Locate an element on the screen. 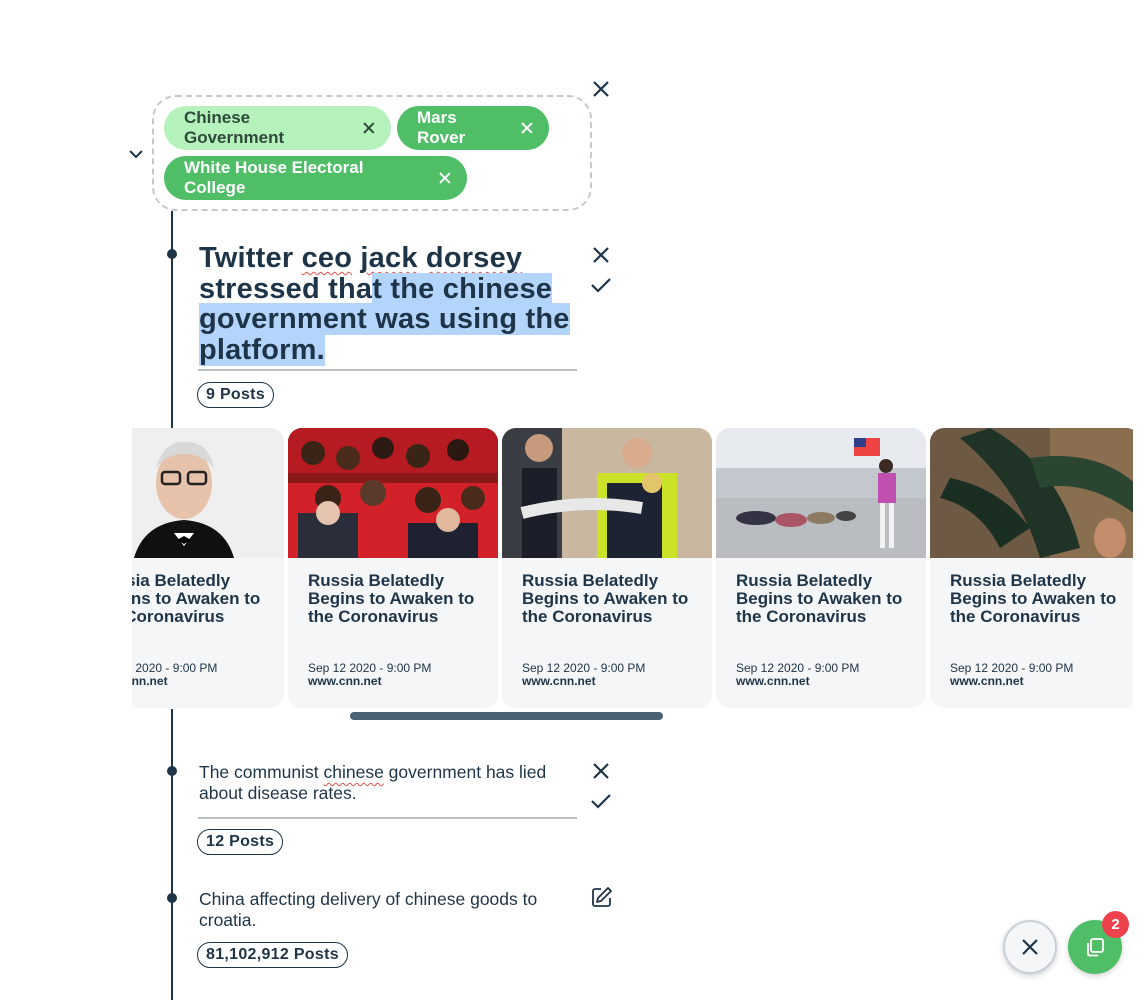 The height and width of the screenshot is (1000, 1148). chip-label: White House Electoral College is located at coordinates (274, 177).